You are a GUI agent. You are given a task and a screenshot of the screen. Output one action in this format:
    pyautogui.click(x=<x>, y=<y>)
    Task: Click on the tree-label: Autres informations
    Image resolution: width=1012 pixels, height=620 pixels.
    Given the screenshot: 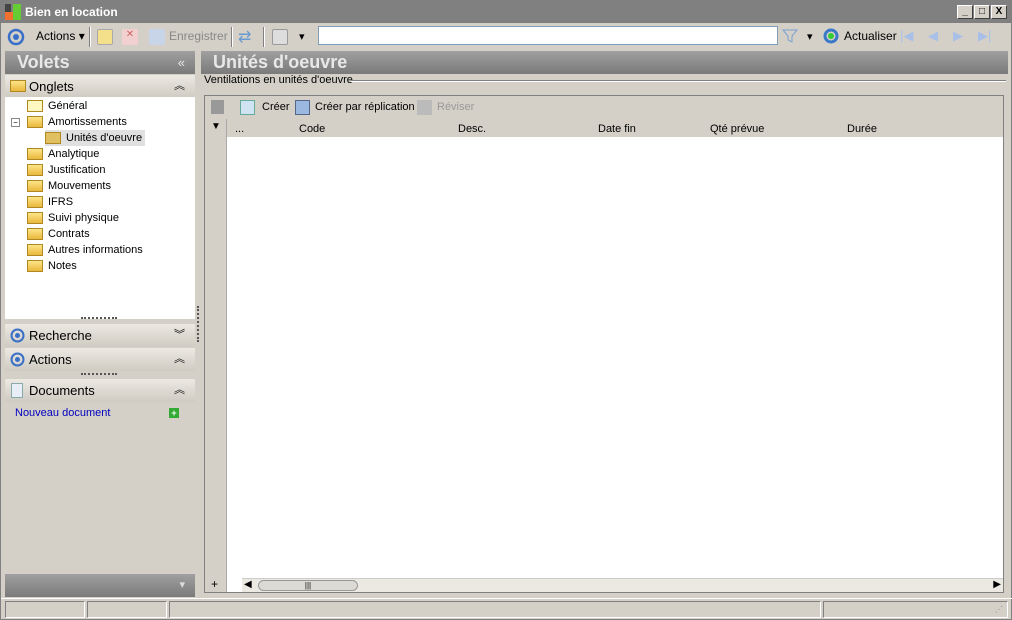 What is the action you would take?
    pyautogui.click(x=95, y=250)
    